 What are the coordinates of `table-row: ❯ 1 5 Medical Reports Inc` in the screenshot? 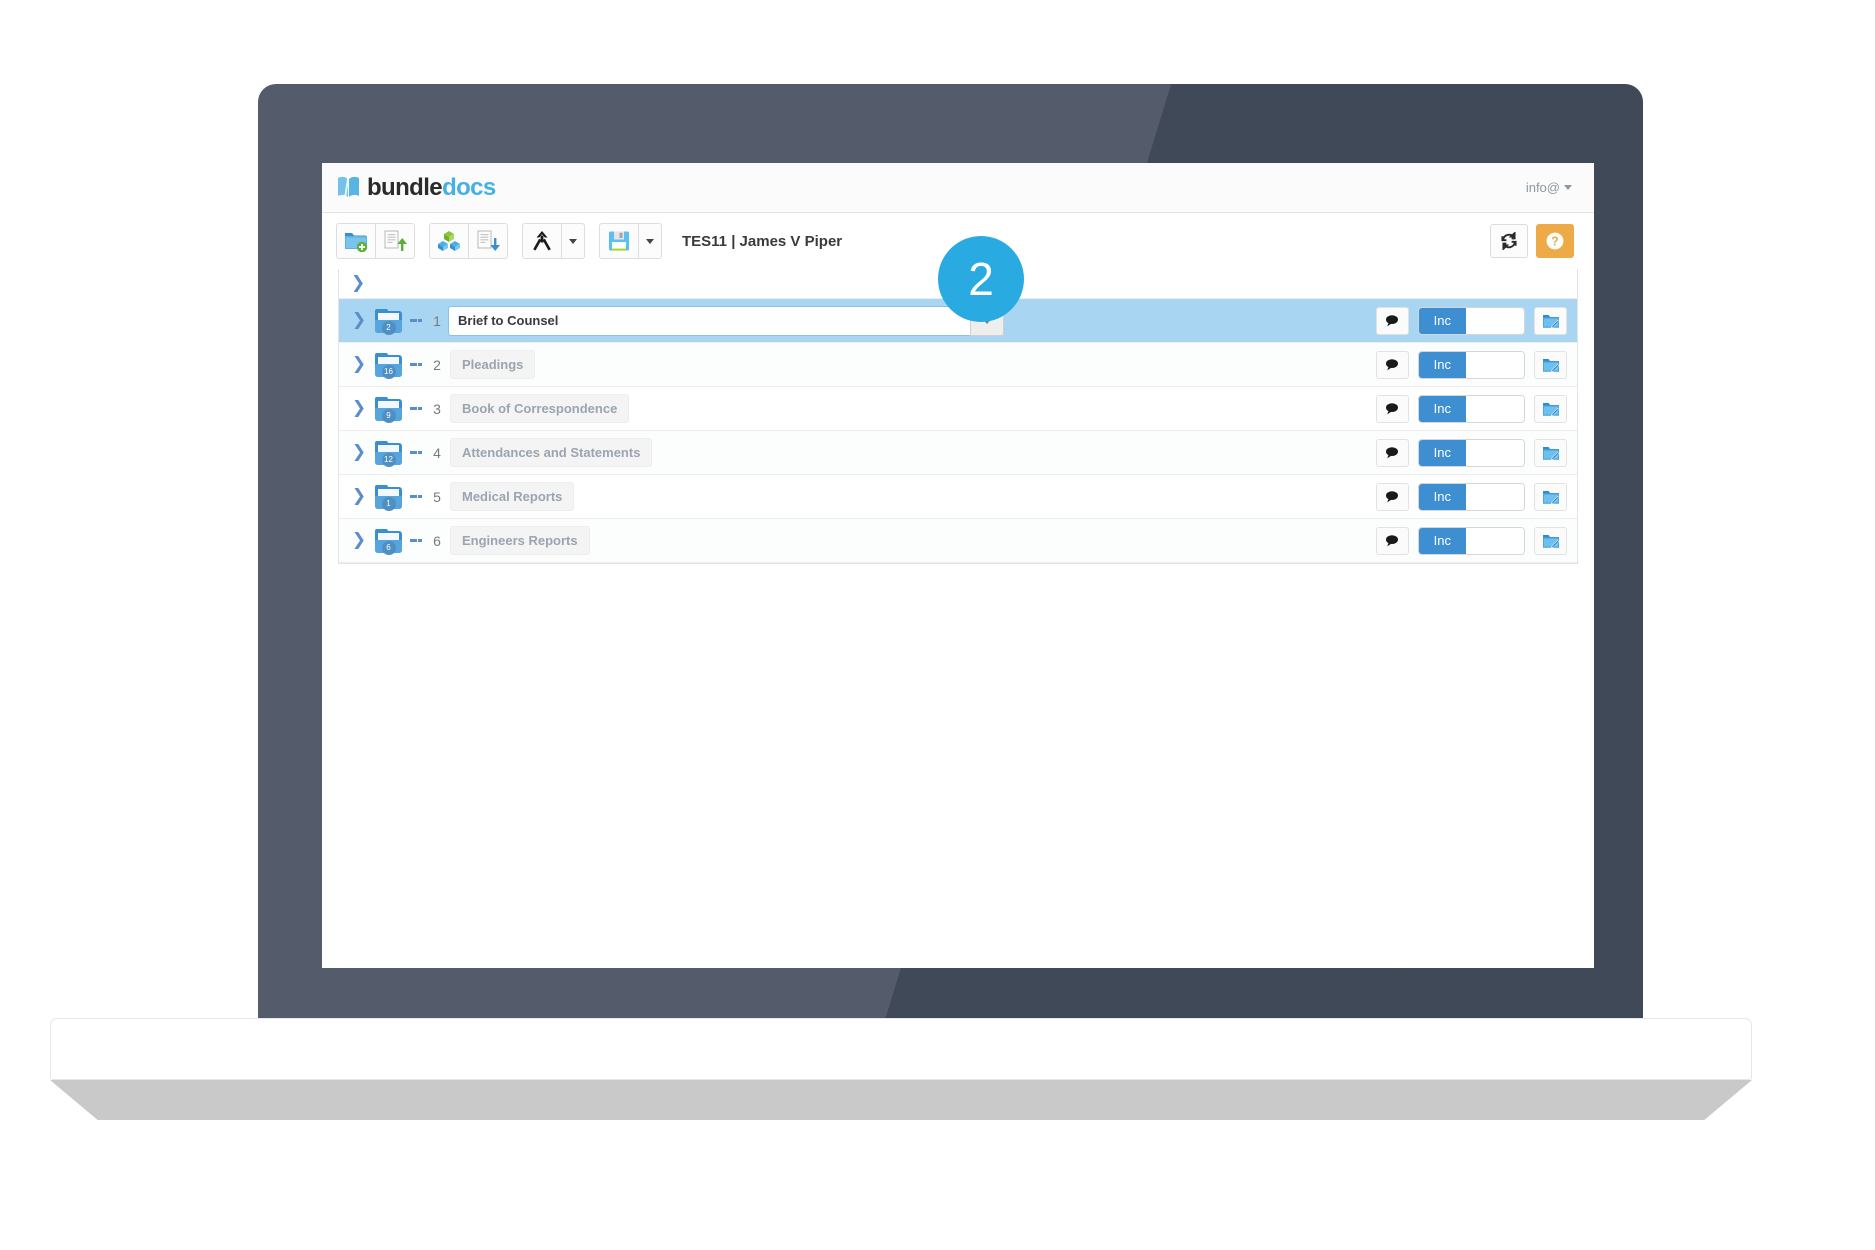 It's located at (958, 497).